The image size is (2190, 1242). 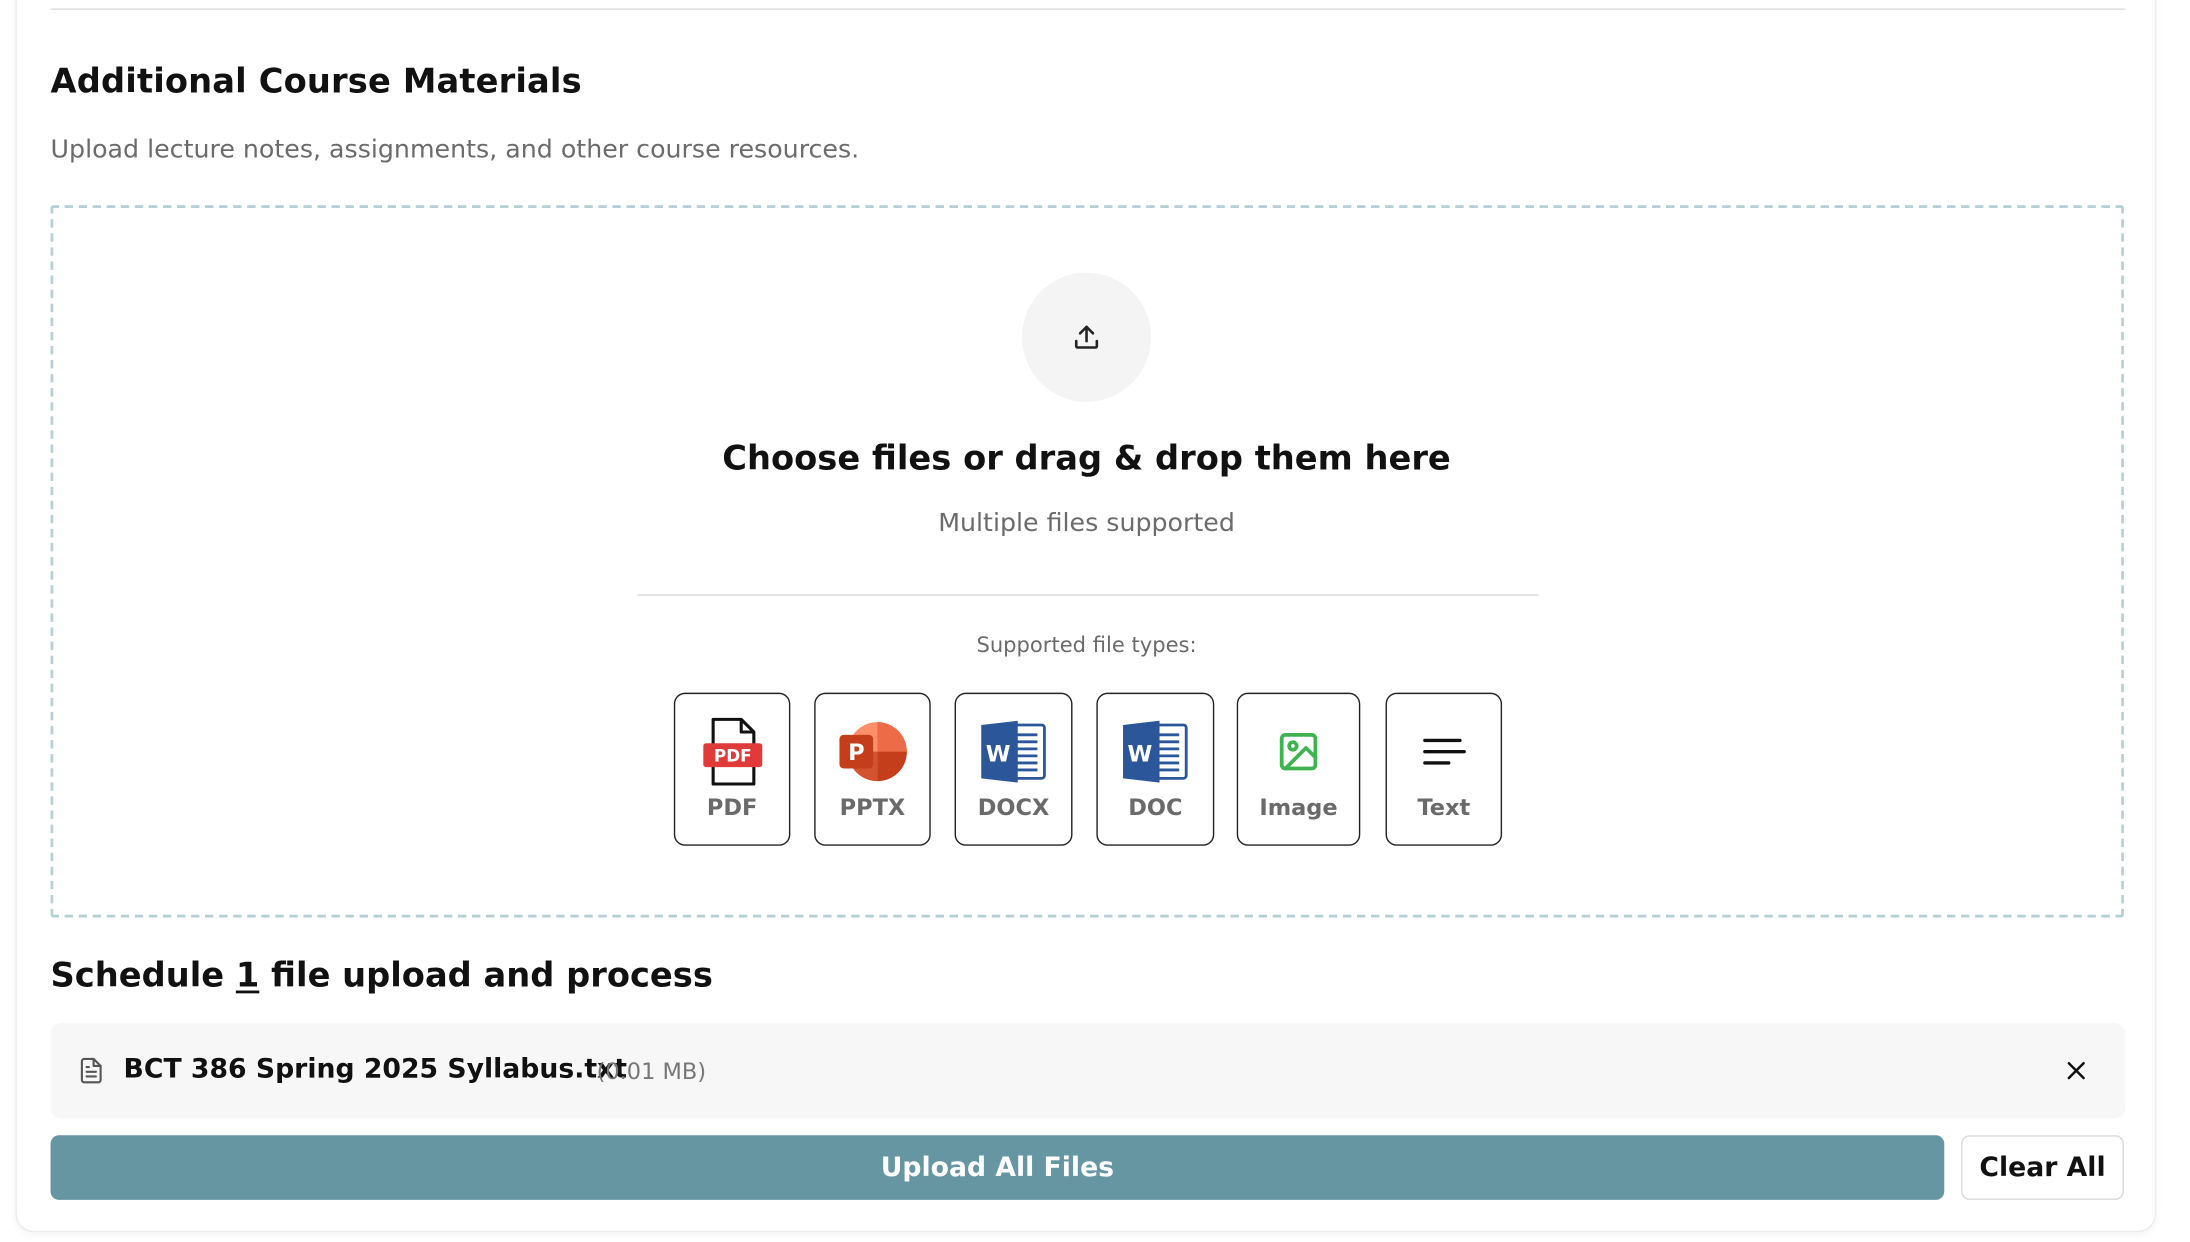 What do you see at coordinates (732, 756) in the screenshot?
I see `svg-text: PDF` at bounding box center [732, 756].